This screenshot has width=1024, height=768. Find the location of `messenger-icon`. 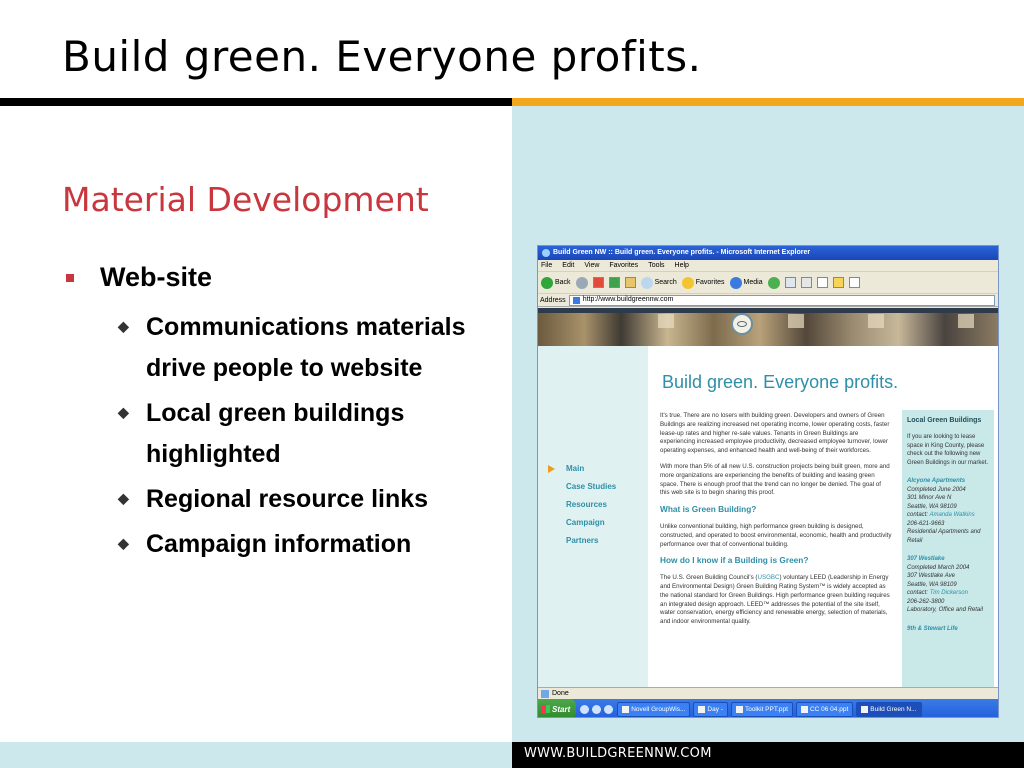

messenger-icon is located at coordinates (854, 282).